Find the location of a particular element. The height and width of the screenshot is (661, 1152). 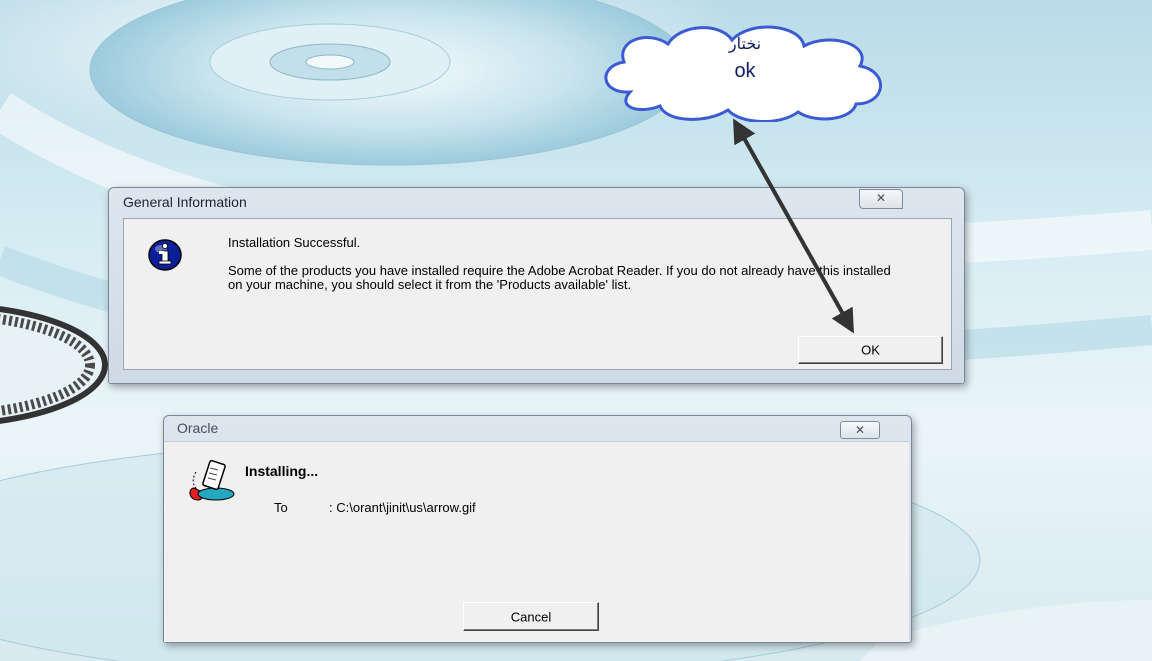

ok-button-label: OK is located at coordinates (870, 350).